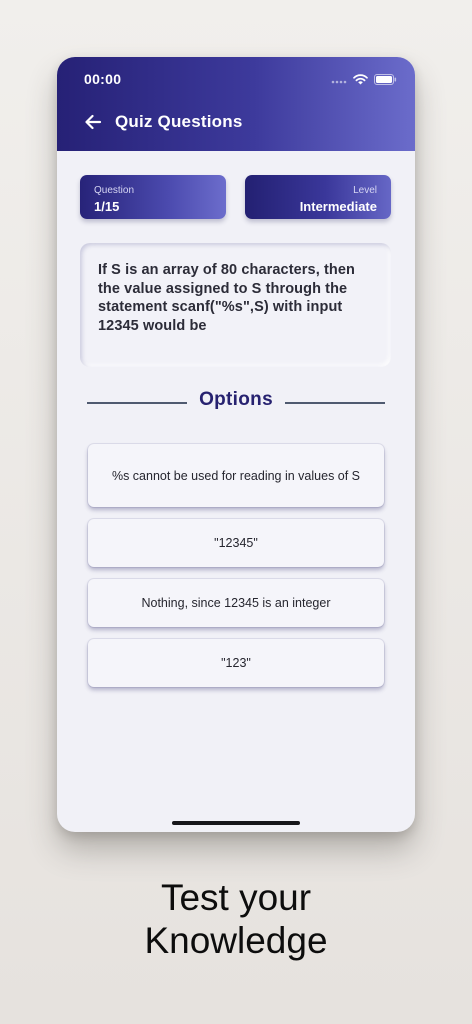 The image size is (472, 1024). I want to click on level-value: Intermediate, so click(338, 206).